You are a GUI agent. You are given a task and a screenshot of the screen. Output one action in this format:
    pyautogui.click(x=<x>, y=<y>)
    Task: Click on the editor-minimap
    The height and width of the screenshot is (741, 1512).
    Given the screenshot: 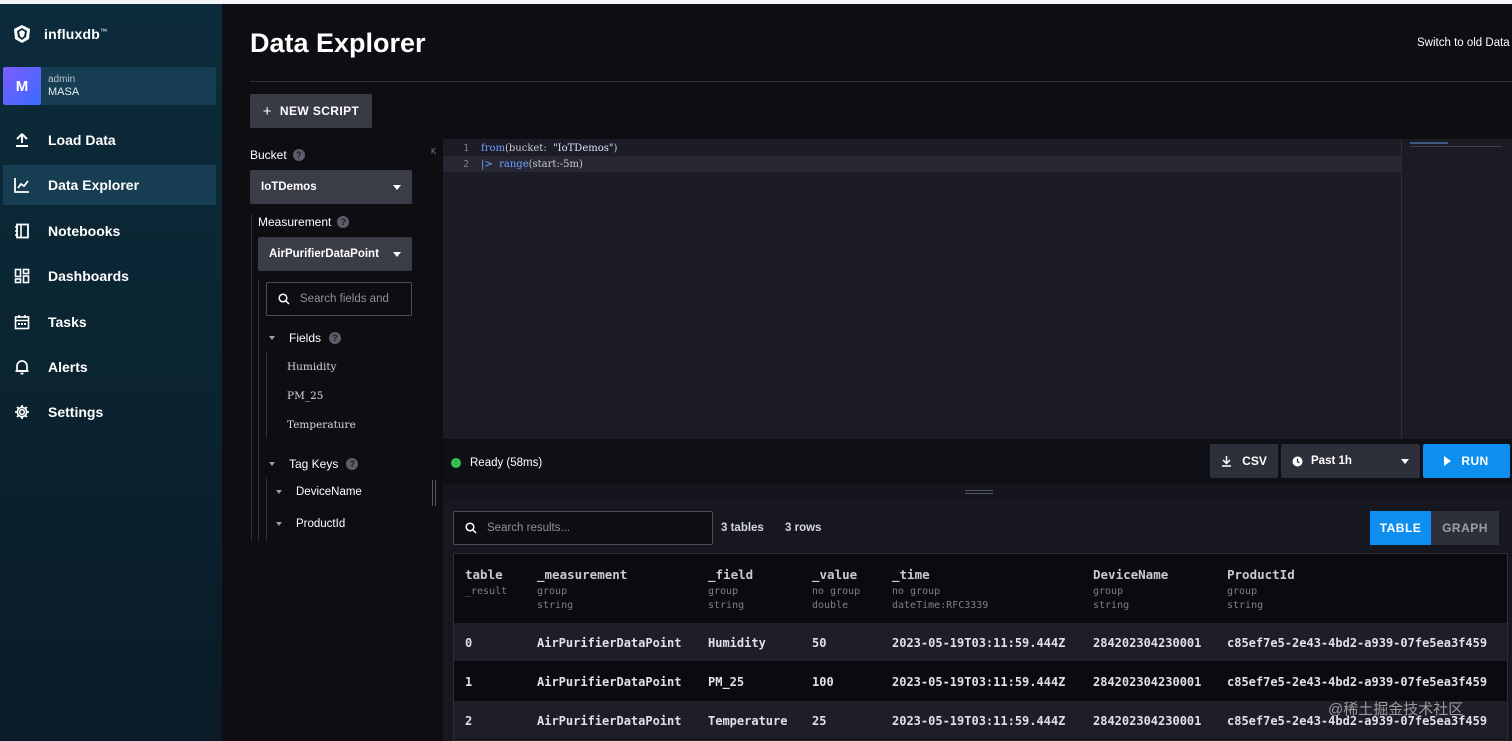 What is the action you would take?
    pyautogui.click(x=1456, y=289)
    